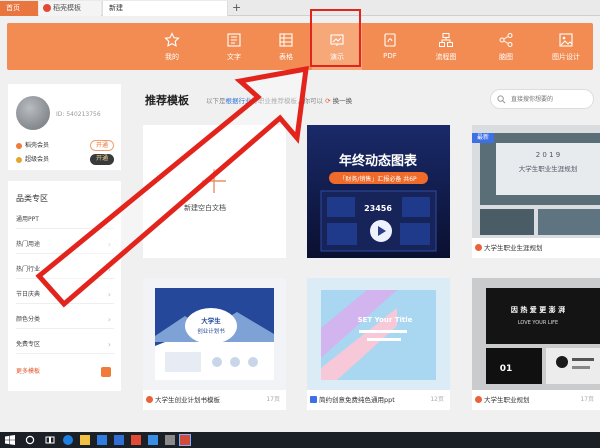  I want to click on daoke-member-icon, so click(19, 145).